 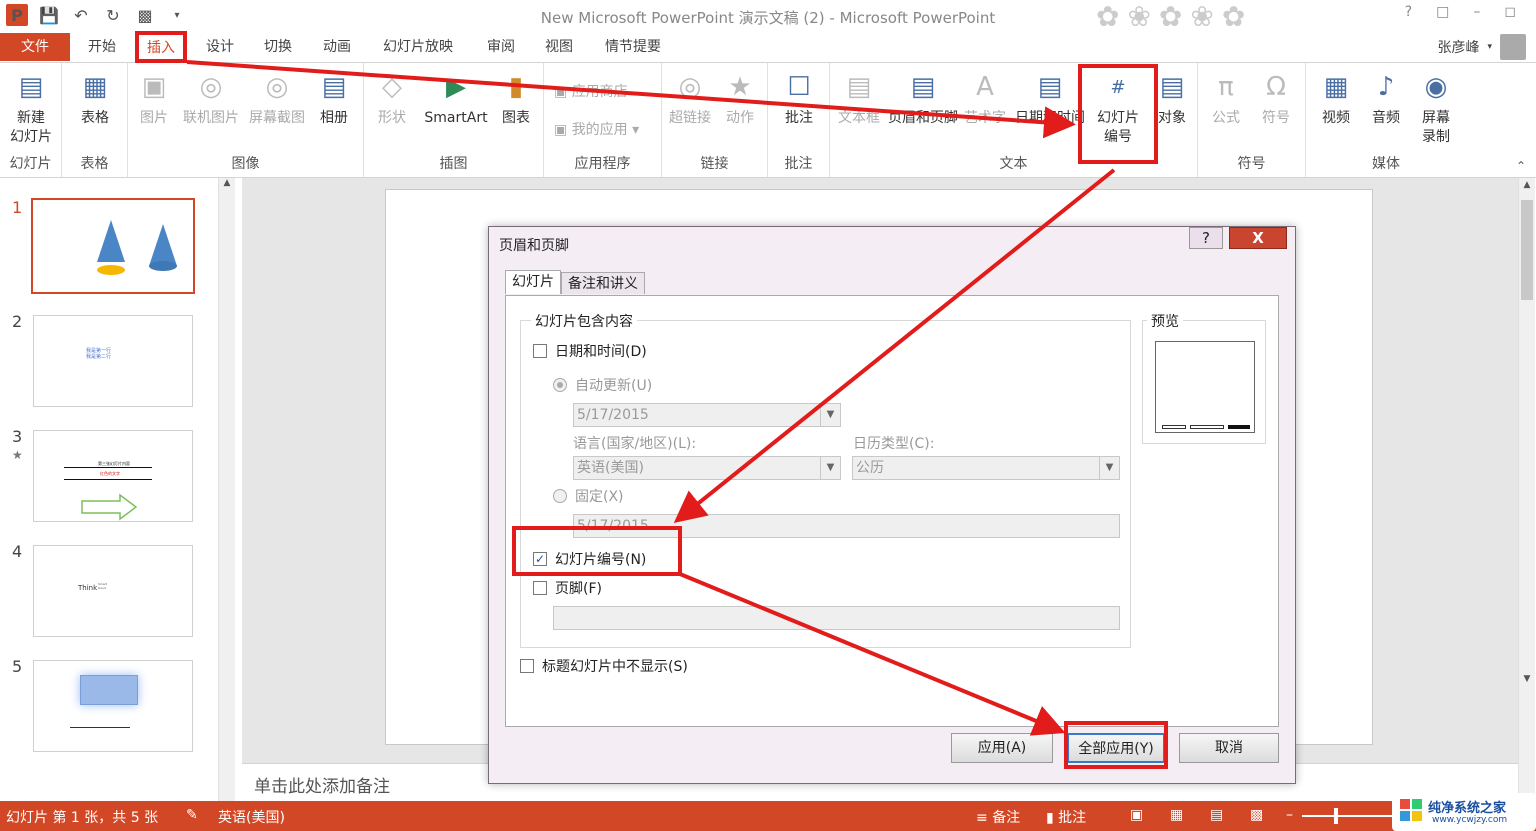 What do you see at coordinates (560, 496) in the screenshot?
I see `fixed-date-radio` at bounding box center [560, 496].